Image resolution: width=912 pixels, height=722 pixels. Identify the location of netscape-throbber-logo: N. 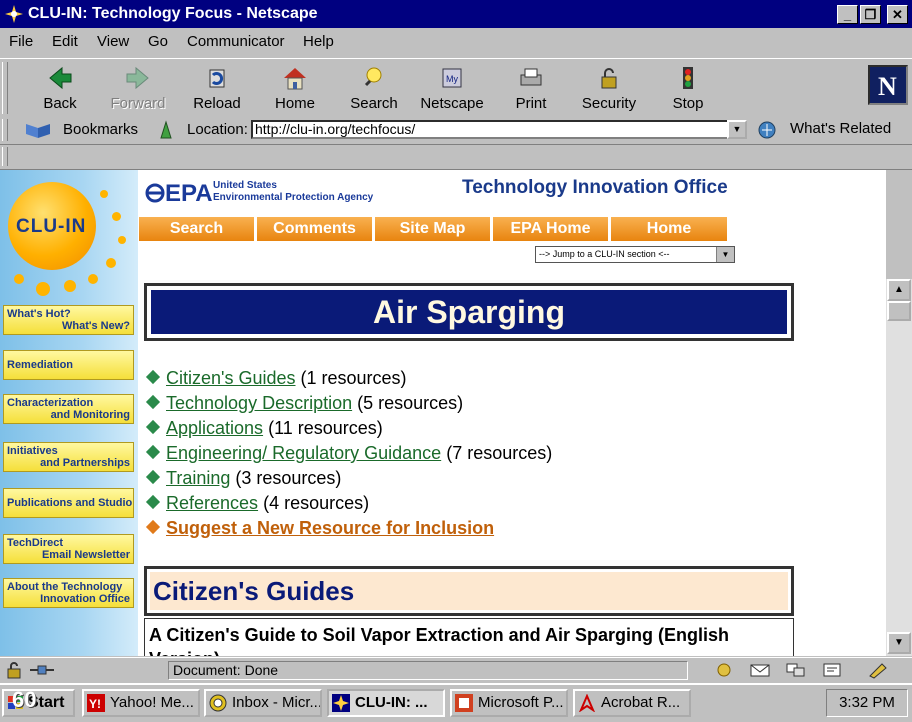
(888, 85).